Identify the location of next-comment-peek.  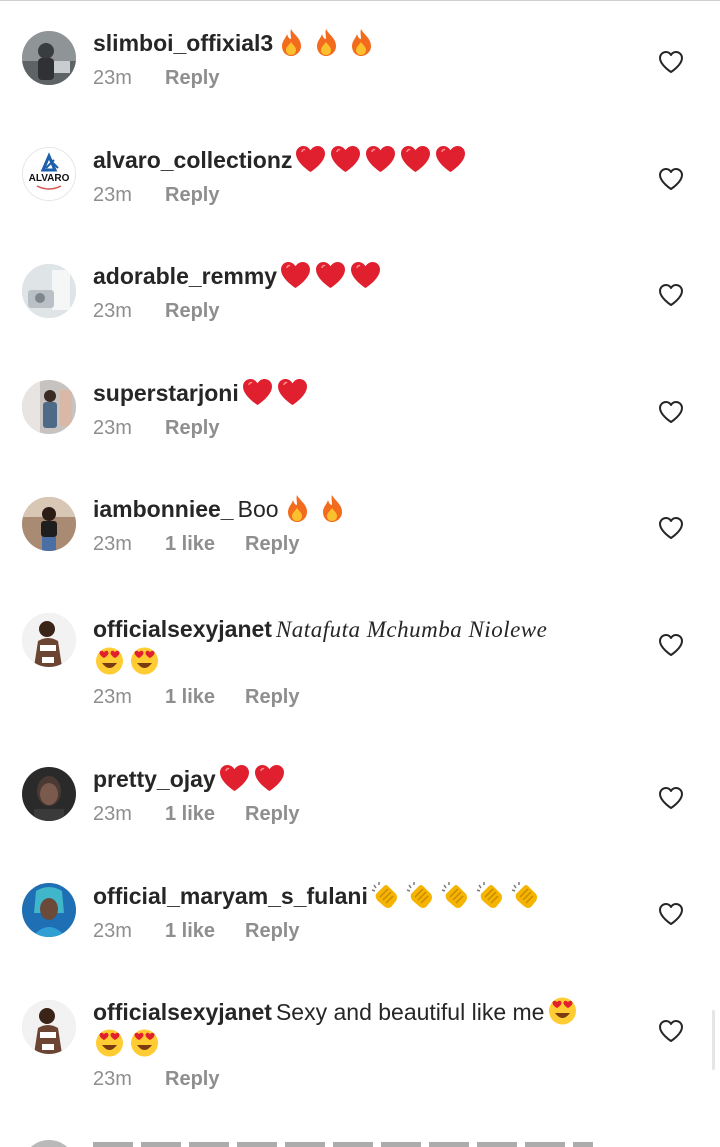
(360, 1141).